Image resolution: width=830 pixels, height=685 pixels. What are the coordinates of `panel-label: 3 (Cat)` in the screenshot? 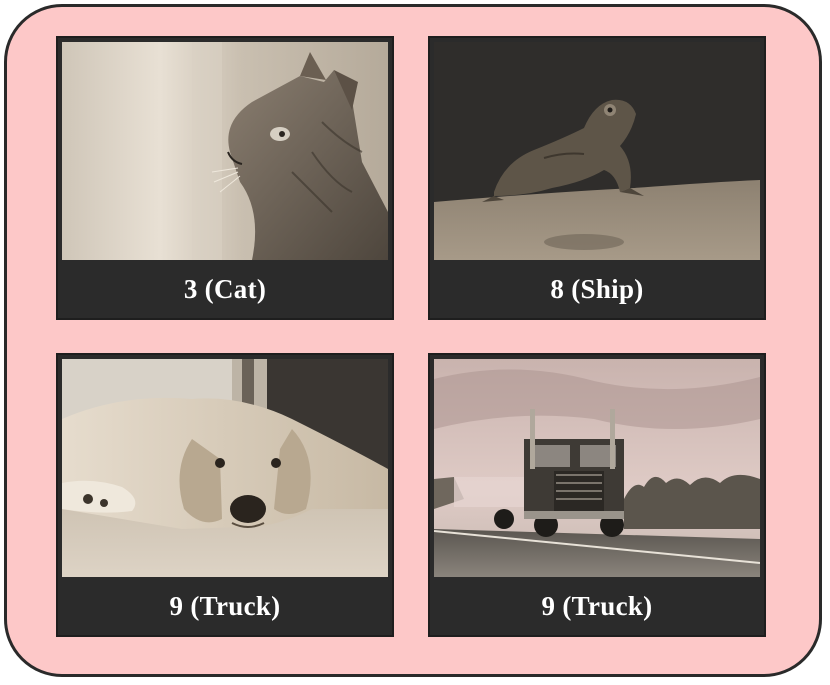 It's located at (225, 288).